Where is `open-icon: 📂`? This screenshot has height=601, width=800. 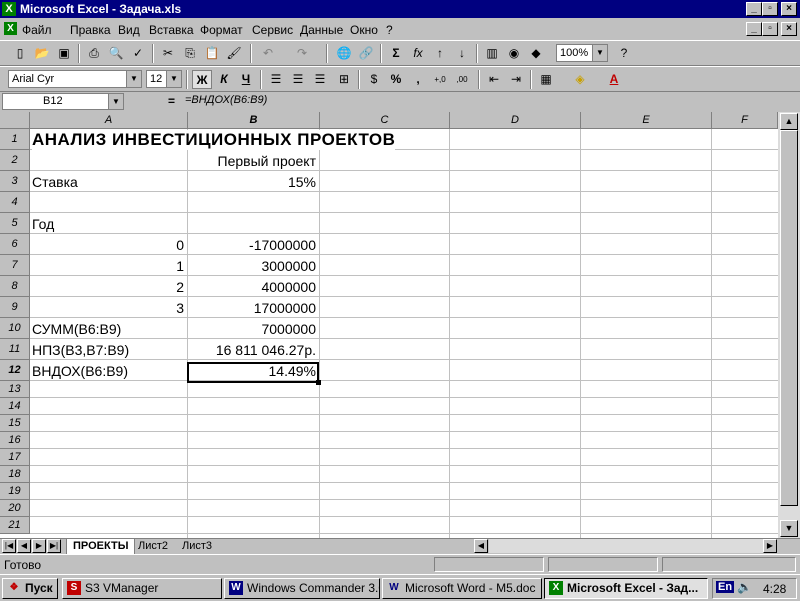
open-icon: 📂 is located at coordinates (42, 53).